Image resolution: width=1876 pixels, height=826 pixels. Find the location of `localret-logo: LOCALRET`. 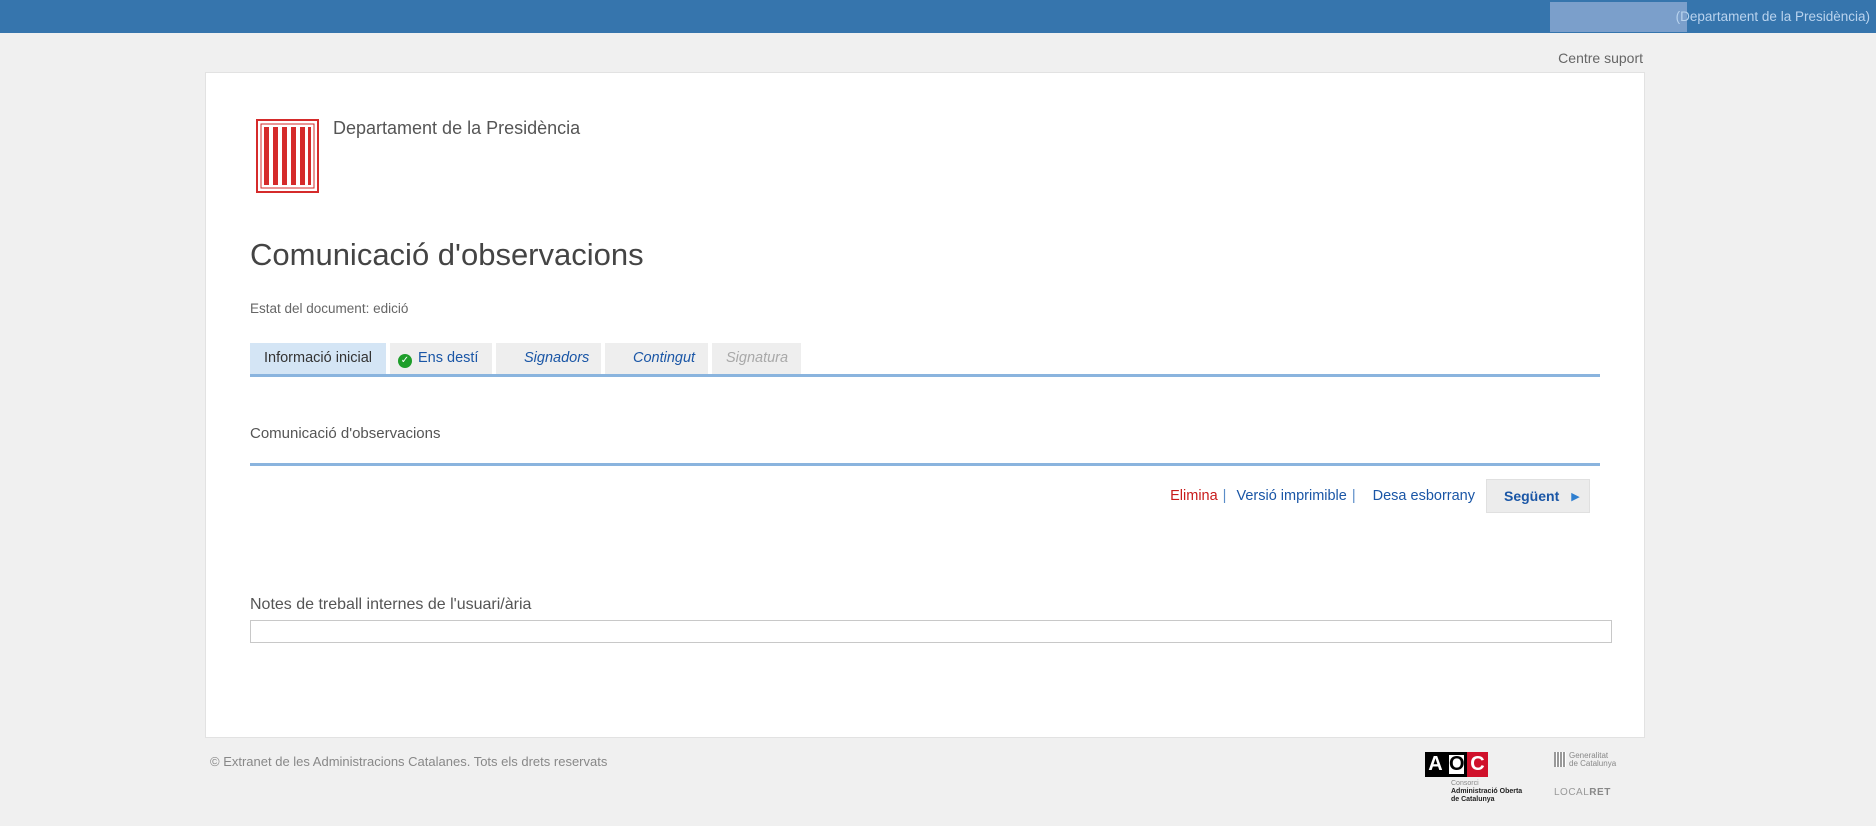

localret-logo: LOCALRET is located at coordinates (1582, 792).